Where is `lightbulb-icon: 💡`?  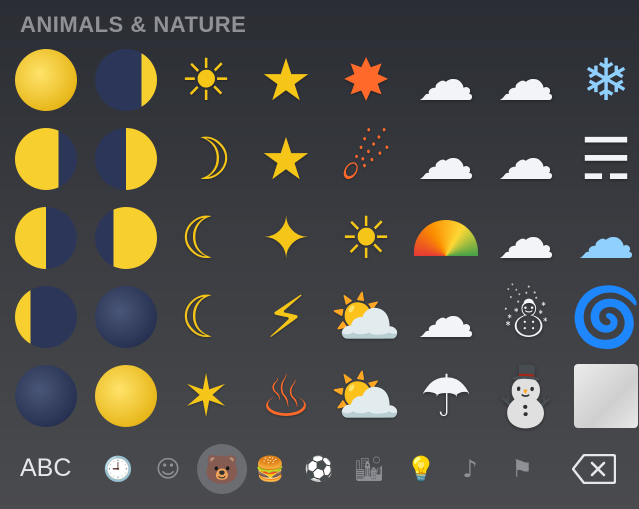
lightbulb-icon: 💡 is located at coordinates (421, 469).